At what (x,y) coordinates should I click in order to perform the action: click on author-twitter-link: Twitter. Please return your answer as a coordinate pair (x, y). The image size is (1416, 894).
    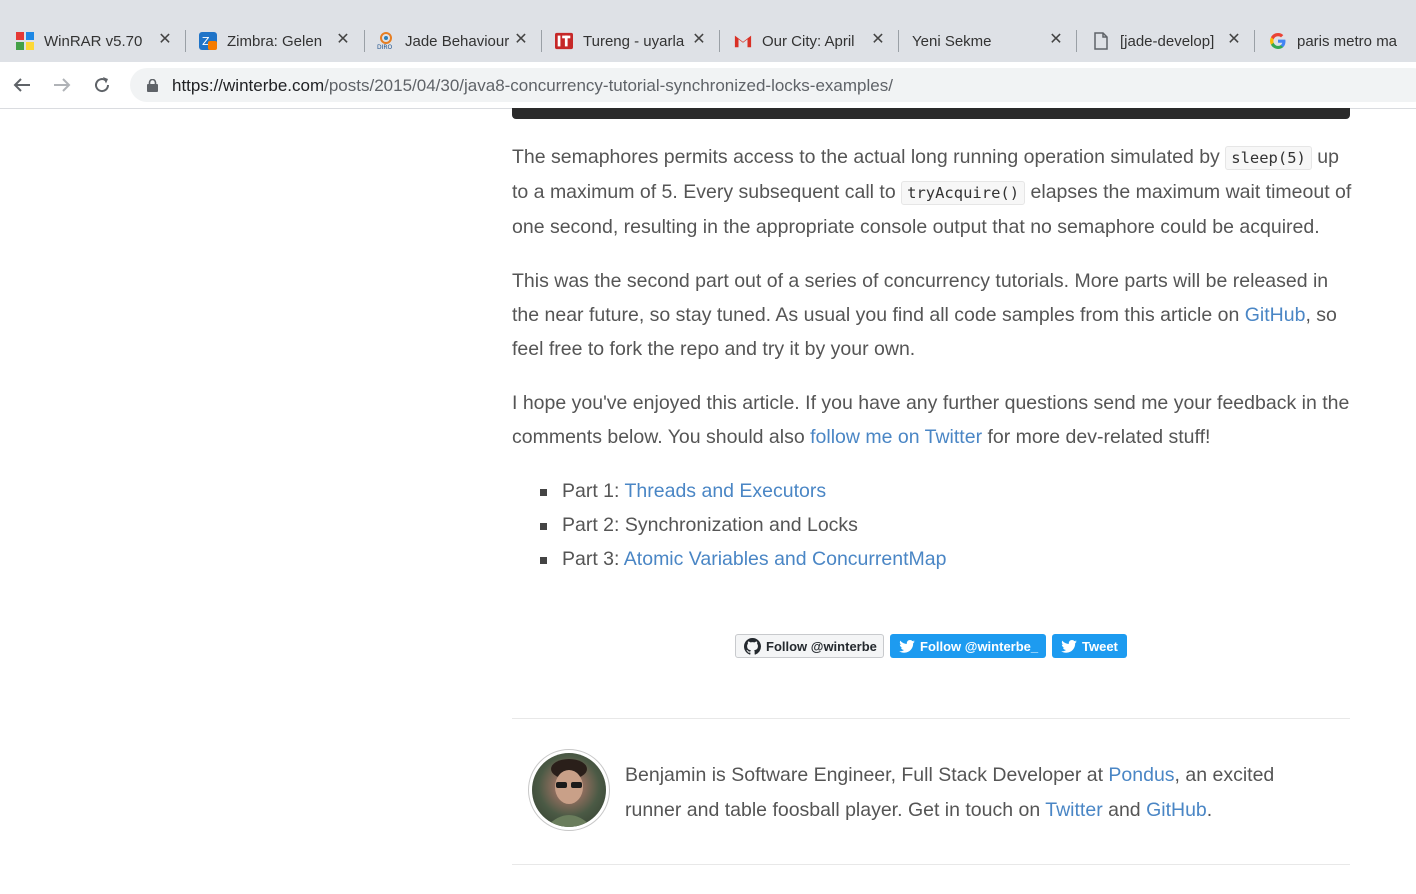
    Looking at the image, I should click on (1073, 810).